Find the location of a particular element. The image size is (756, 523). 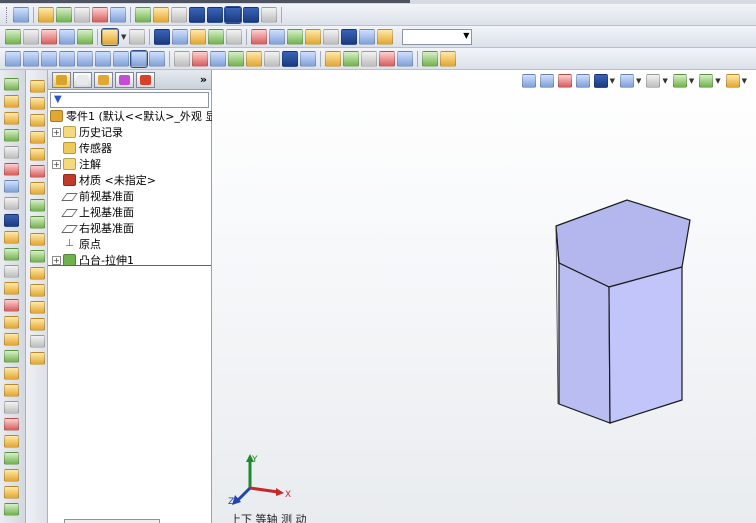

top-view-icon is located at coordinates (85, 58).